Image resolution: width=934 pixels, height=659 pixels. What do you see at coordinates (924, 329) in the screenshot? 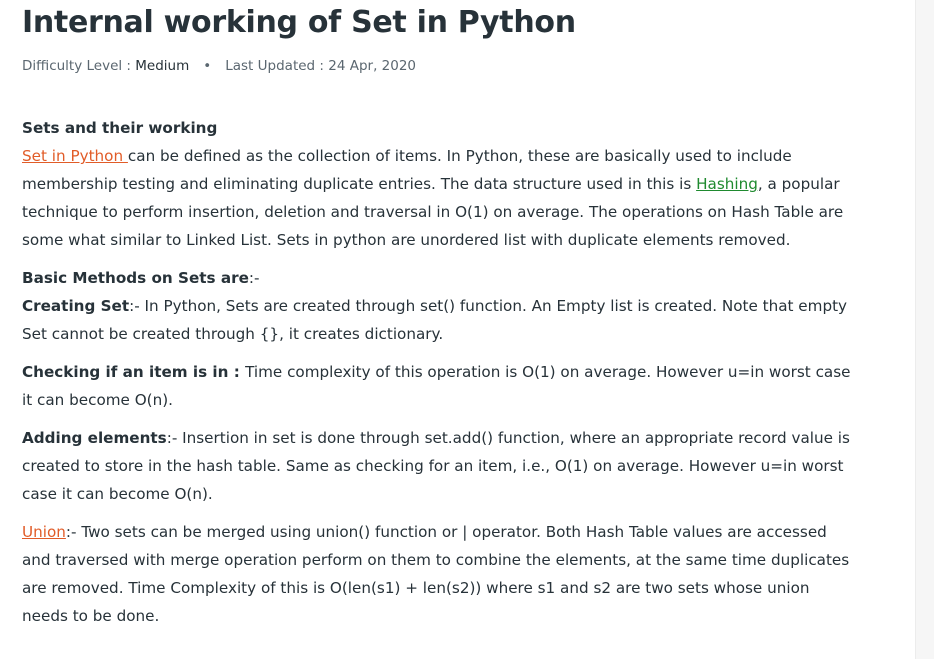
I see `right-sidebar-rail` at bounding box center [924, 329].